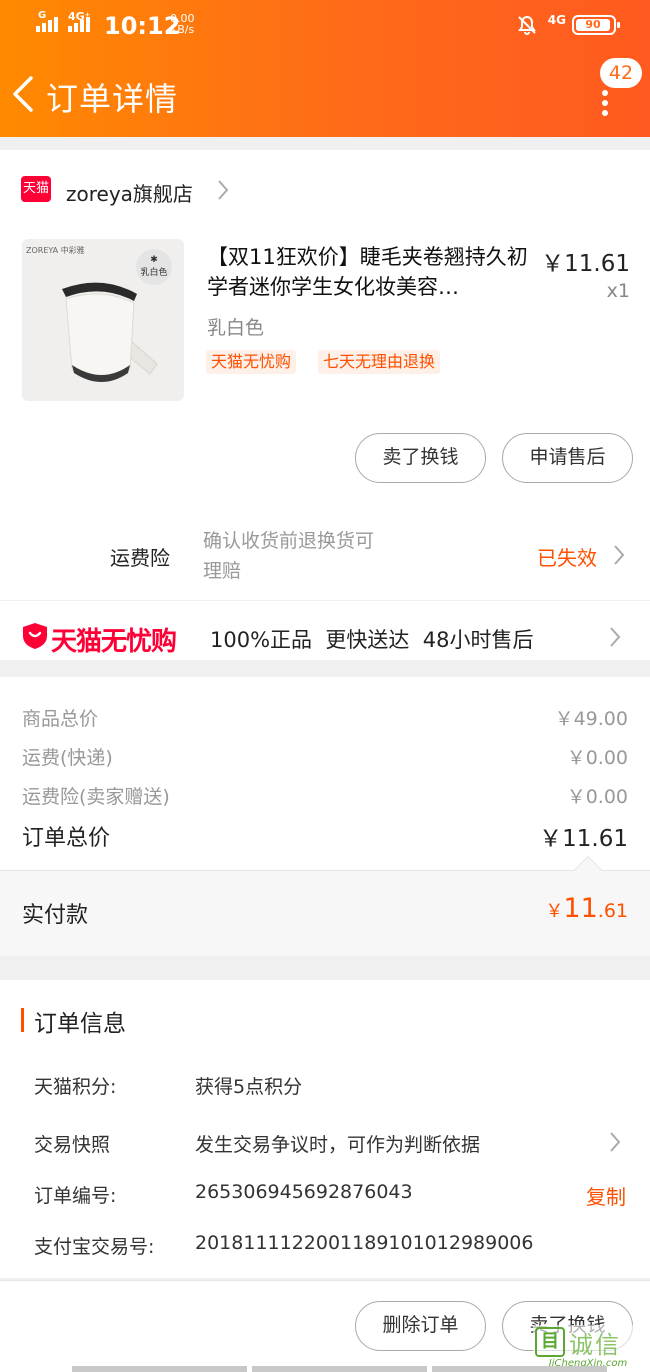  Describe the element at coordinates (96, 797) in the screenshot. I see `insurance-fee-label: 运费险(卖家赠送)` at that location.